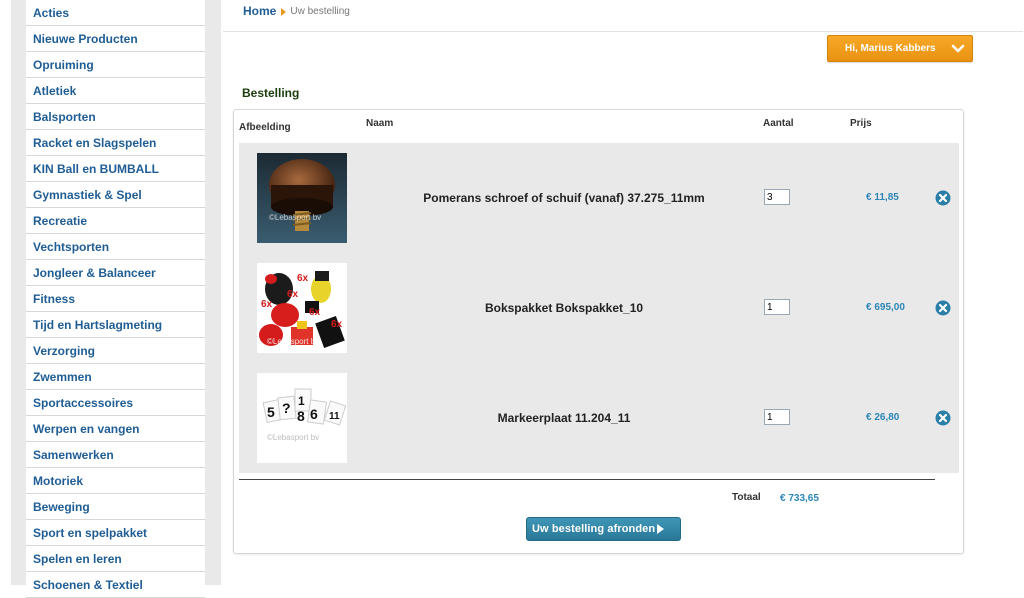 Image resolution: width=1024 pixels, height=598 pixels. Describe the element at coordinates (63, 64) in the screenshot. I see `sidebar-item-label: Opruiming` at that location.